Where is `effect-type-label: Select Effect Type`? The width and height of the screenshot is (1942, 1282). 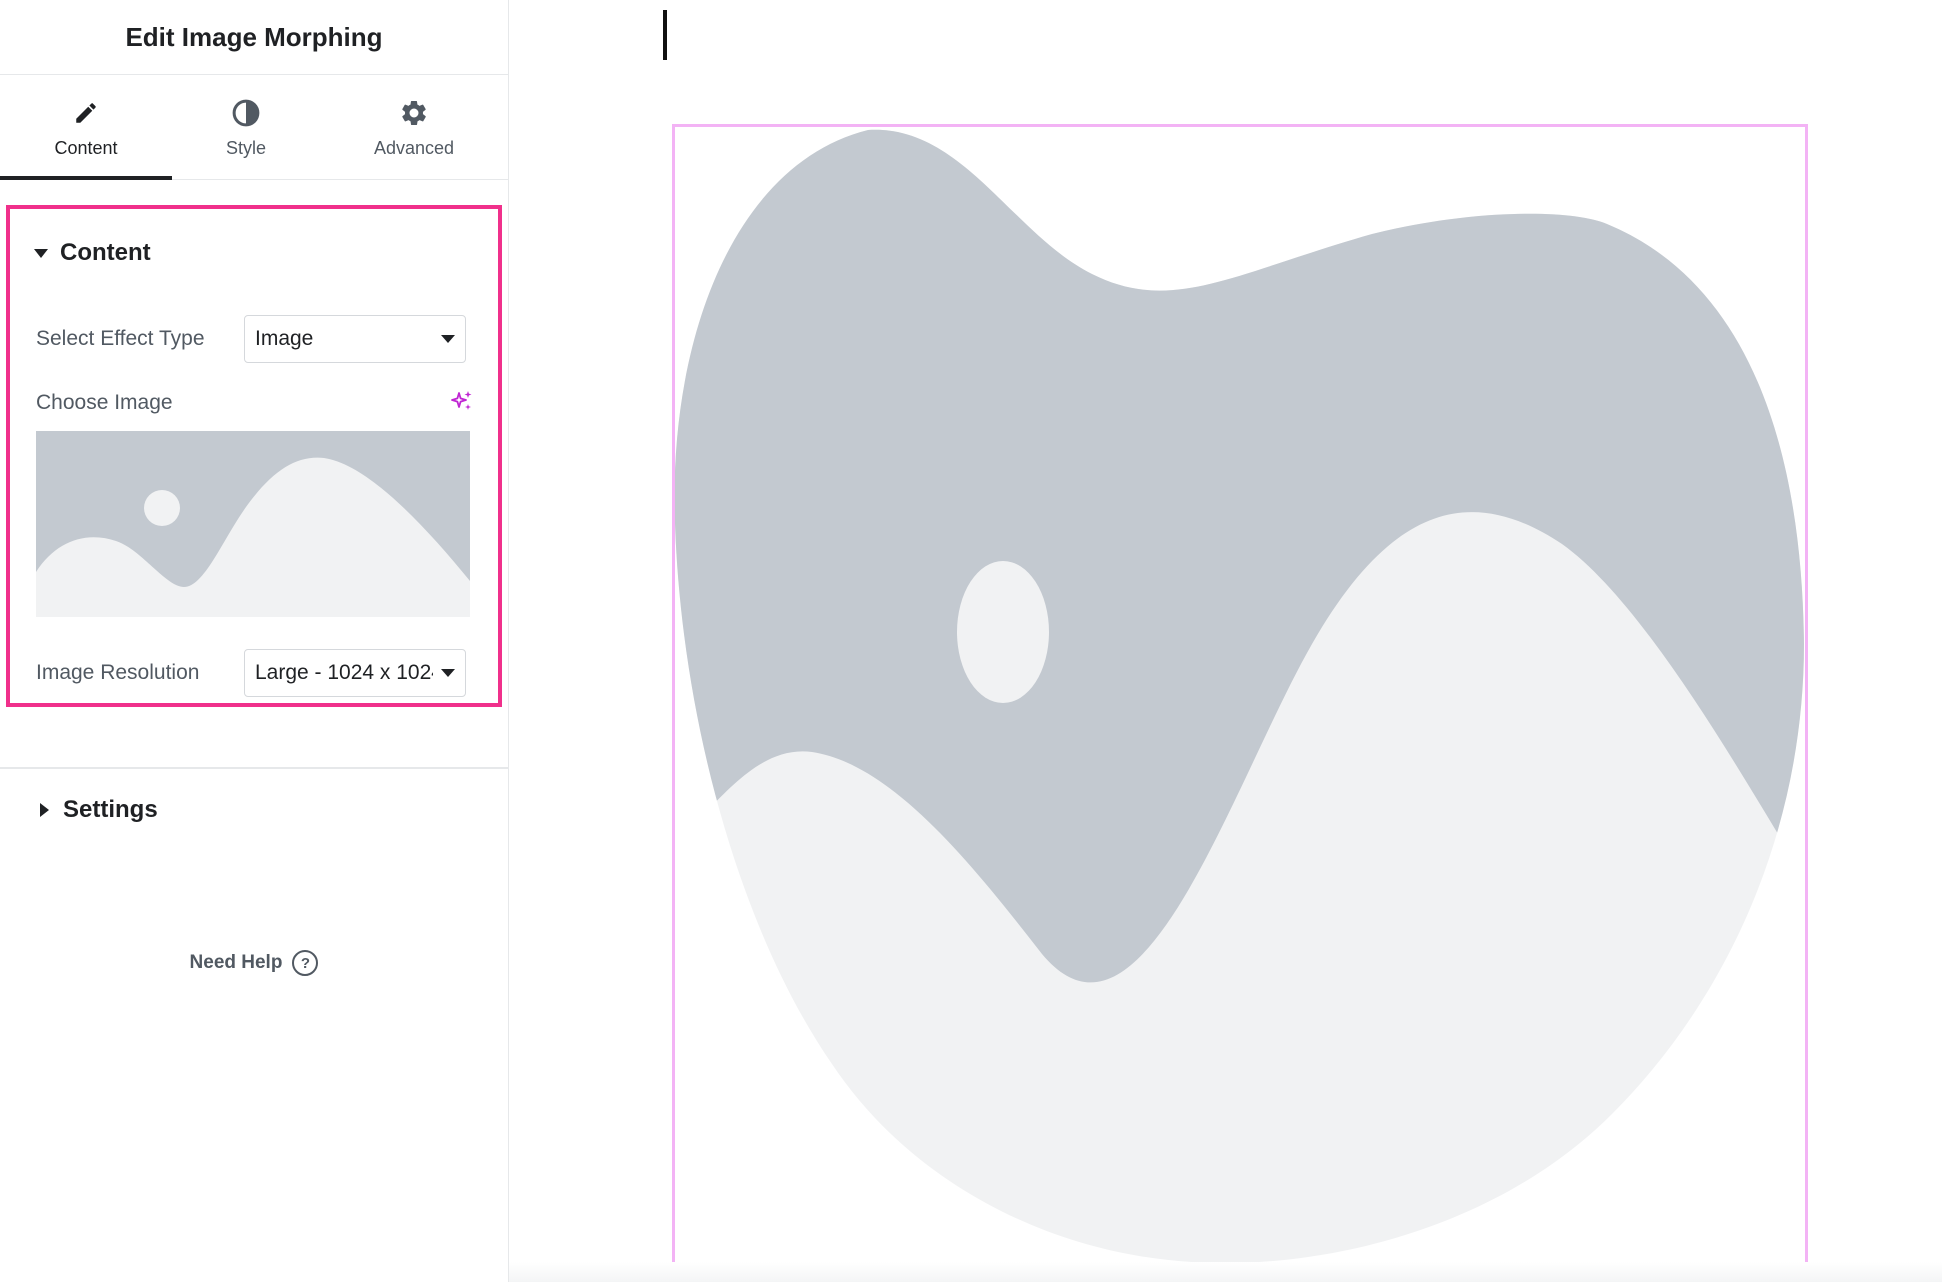
effect-type-label: Select Effect Type is located at coordinates (120, 338).